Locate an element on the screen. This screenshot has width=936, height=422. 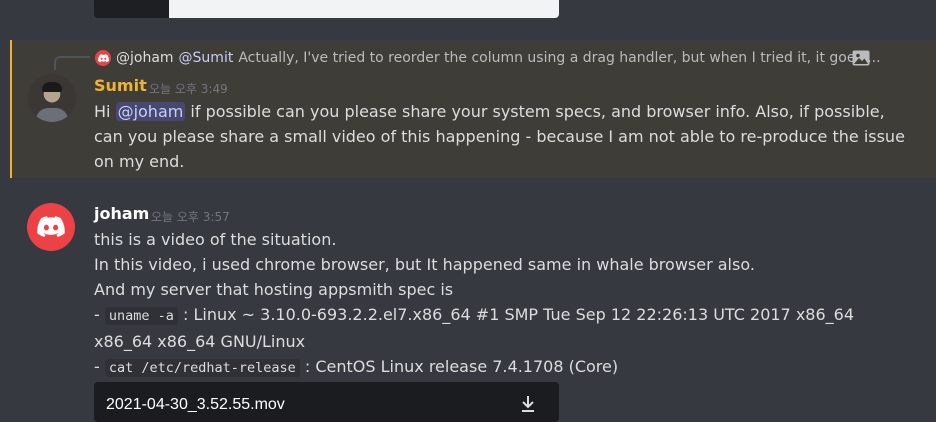
message-line: x86_64 x86_64 GNU/Linux is located at coordinates (200, 341).